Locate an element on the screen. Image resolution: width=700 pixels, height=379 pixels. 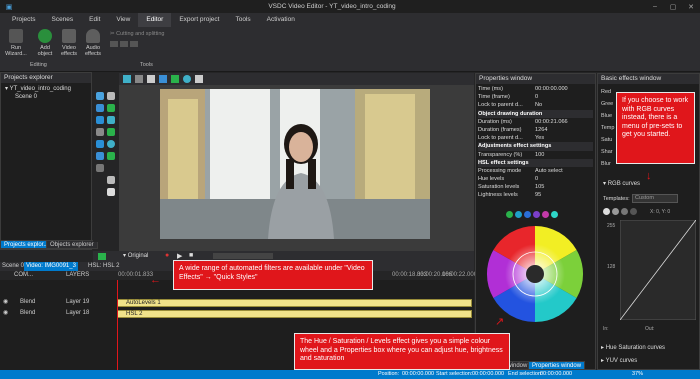
tab-objects-explorer: Objects explorer is located at coordinates (72, 244).